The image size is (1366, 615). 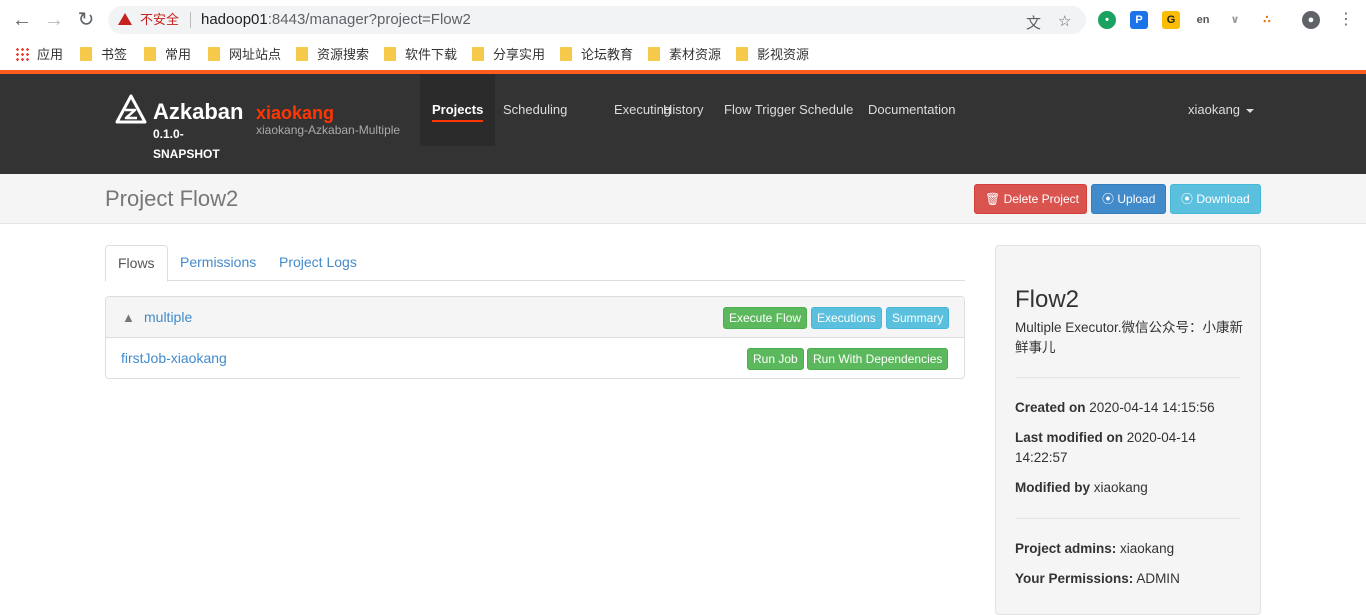 I want to click on bookmark-folder: 常用, so click(x=167, y=55).